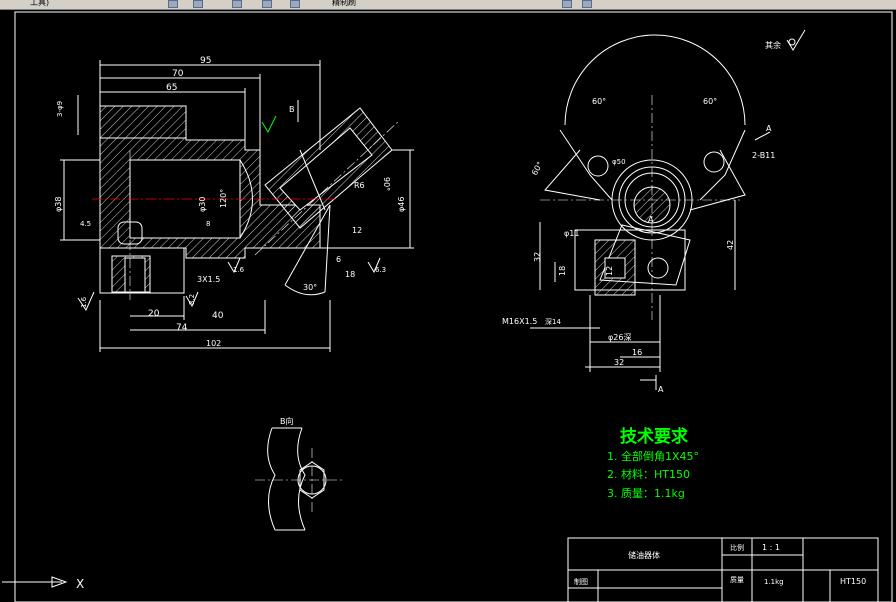  Describe the element at coordinates (208, 279) in the screenshot. I see `dim-3x15: 3X1.5` at that location.